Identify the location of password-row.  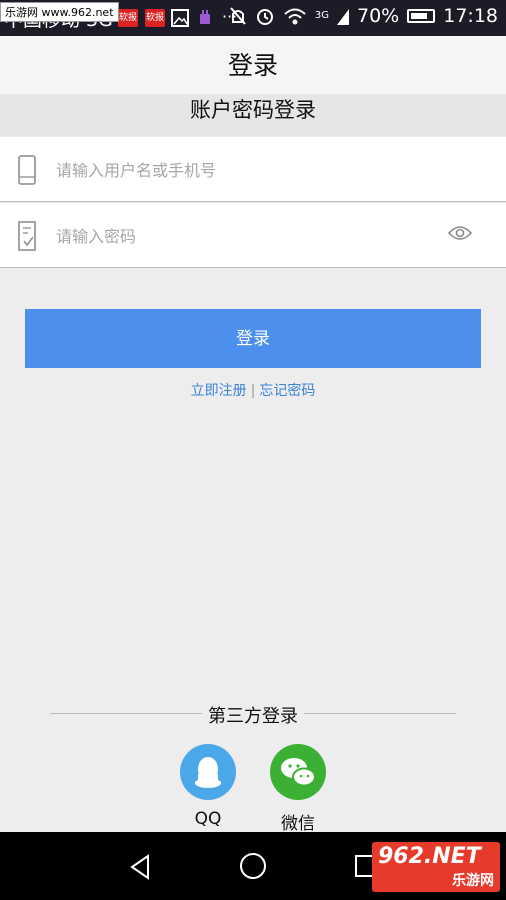
(253, 235).